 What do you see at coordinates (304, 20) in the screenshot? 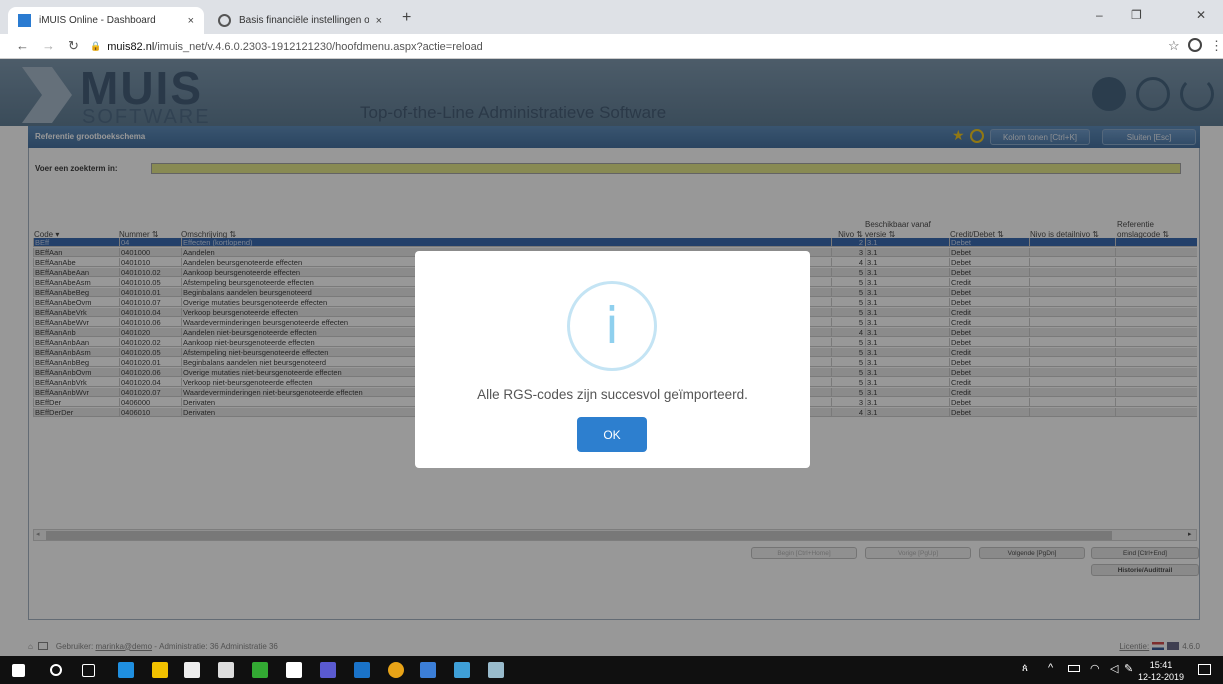
I see `tab-title: Basis financiële instellingen oph` at bounding box center [304, 20].